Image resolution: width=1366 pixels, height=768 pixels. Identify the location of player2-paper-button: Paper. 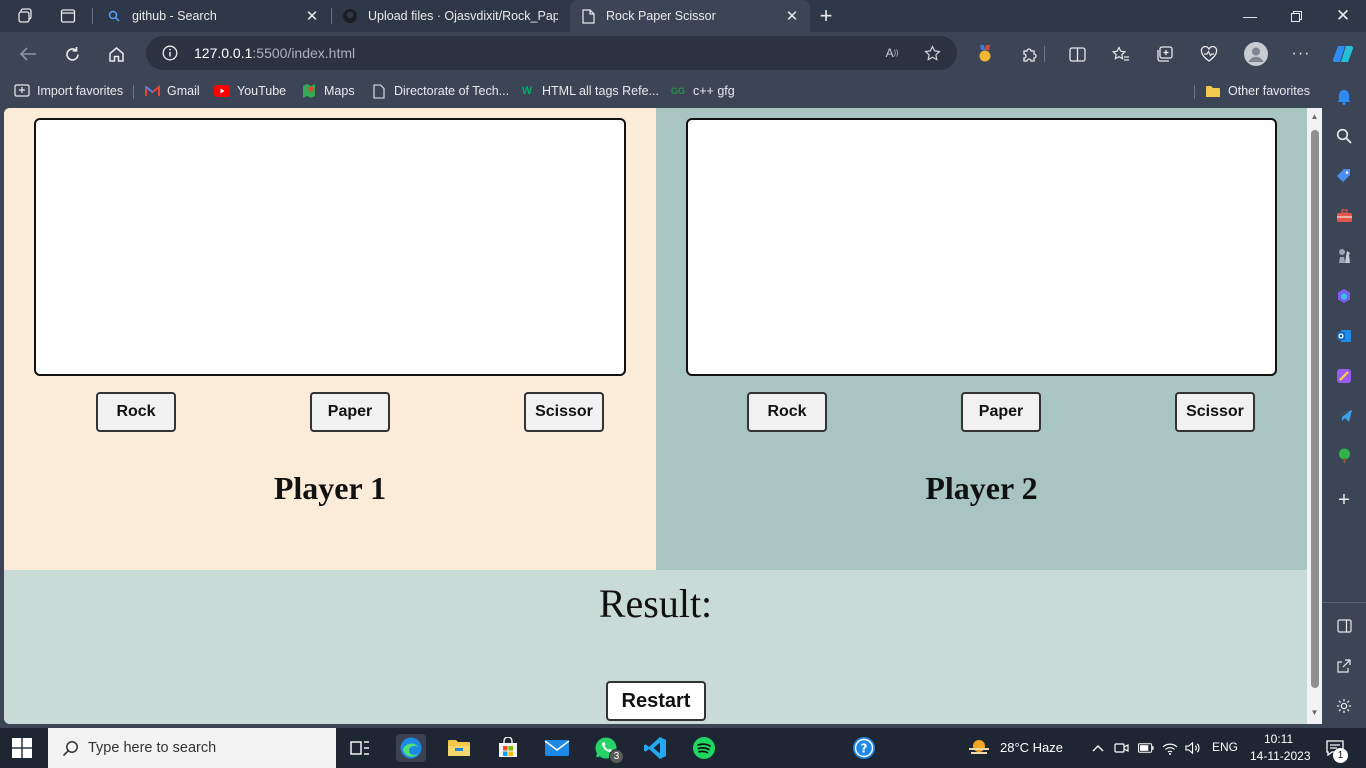
(1001, 412).